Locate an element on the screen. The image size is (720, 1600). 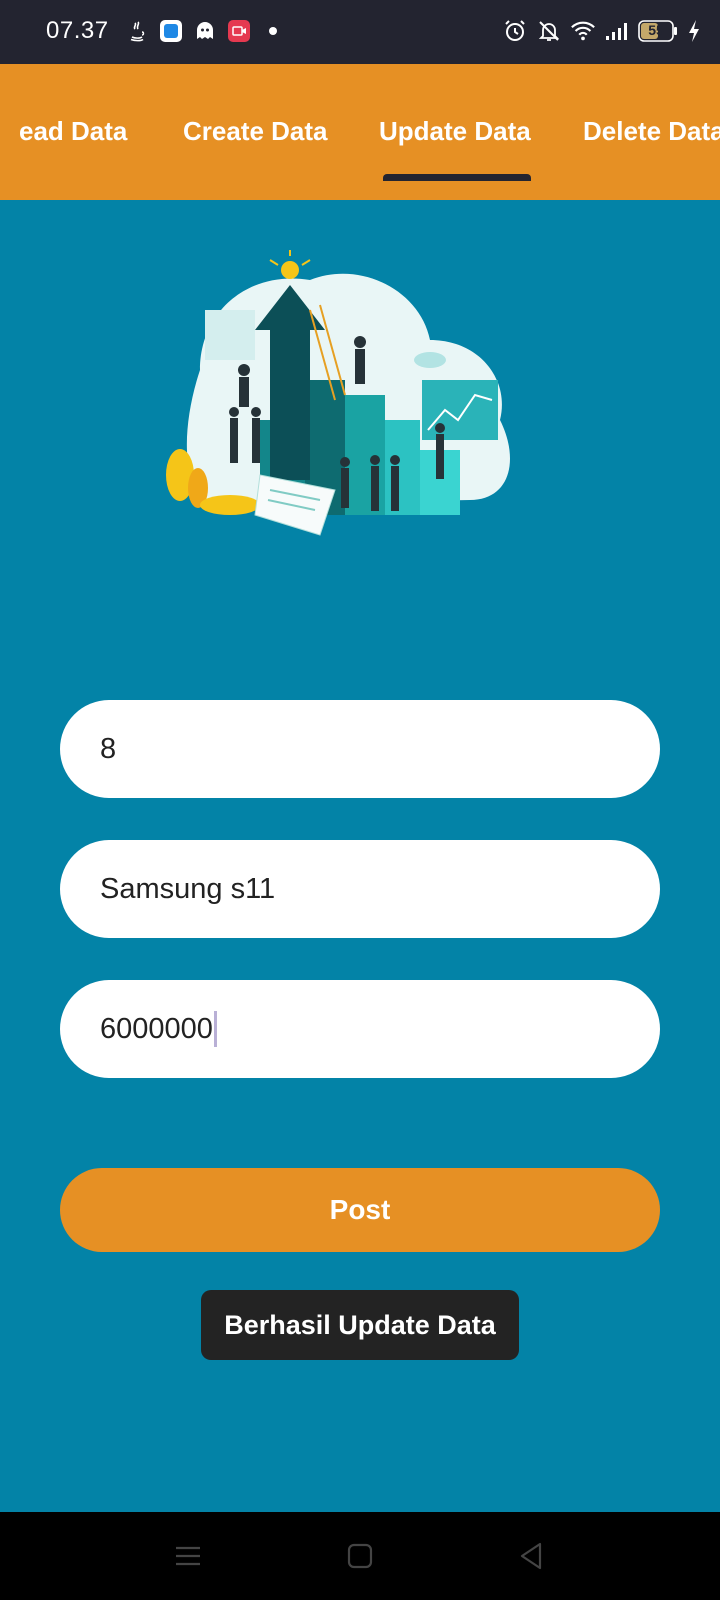
id-input-value: 8 is located at coordinates (108, 748).